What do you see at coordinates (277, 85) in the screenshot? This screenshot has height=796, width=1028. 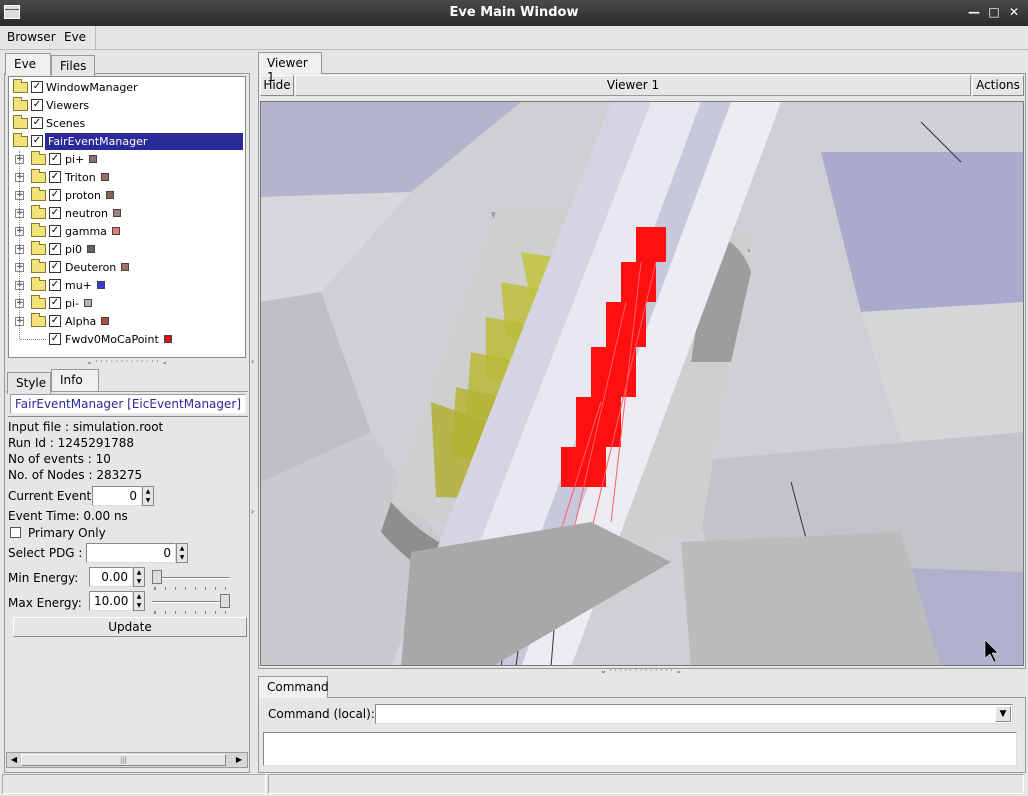 I see `hide-button: Hide` at bounding box center [277, 85].